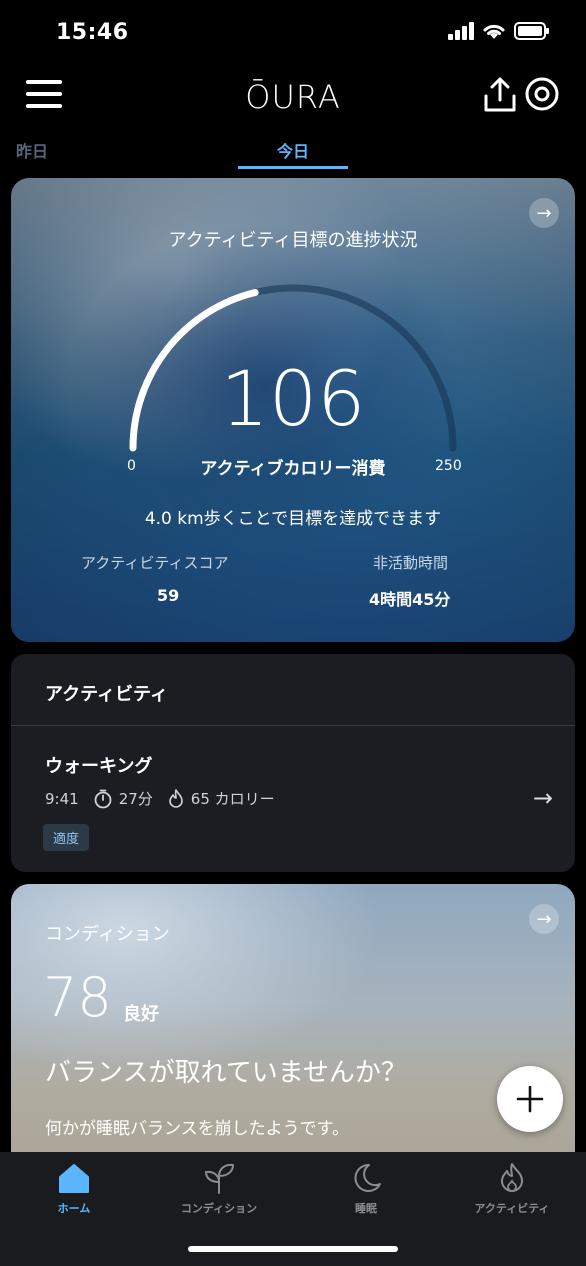 The height and width of the screenshot is (1266, 586). Describe the element at coordinates (461, 31) in the screenshot. I see `signal-icon` at that location.